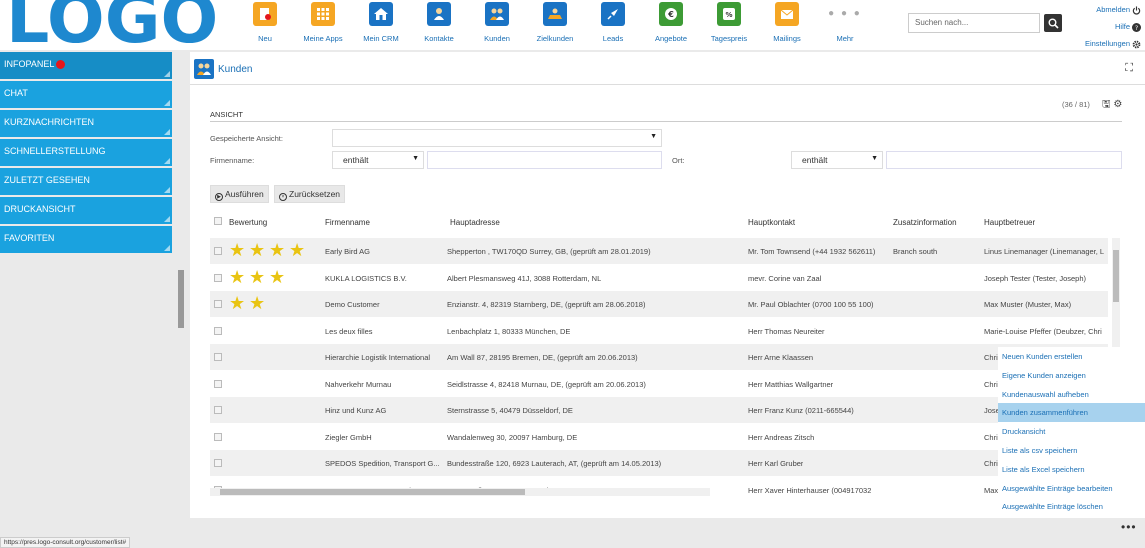 The width and height of the screenshot is (1145, 548). What do you see at coordinates (497, 138) in the screenshot?
I see `saved-view-select: ▼` at bounding box center [497, 138].